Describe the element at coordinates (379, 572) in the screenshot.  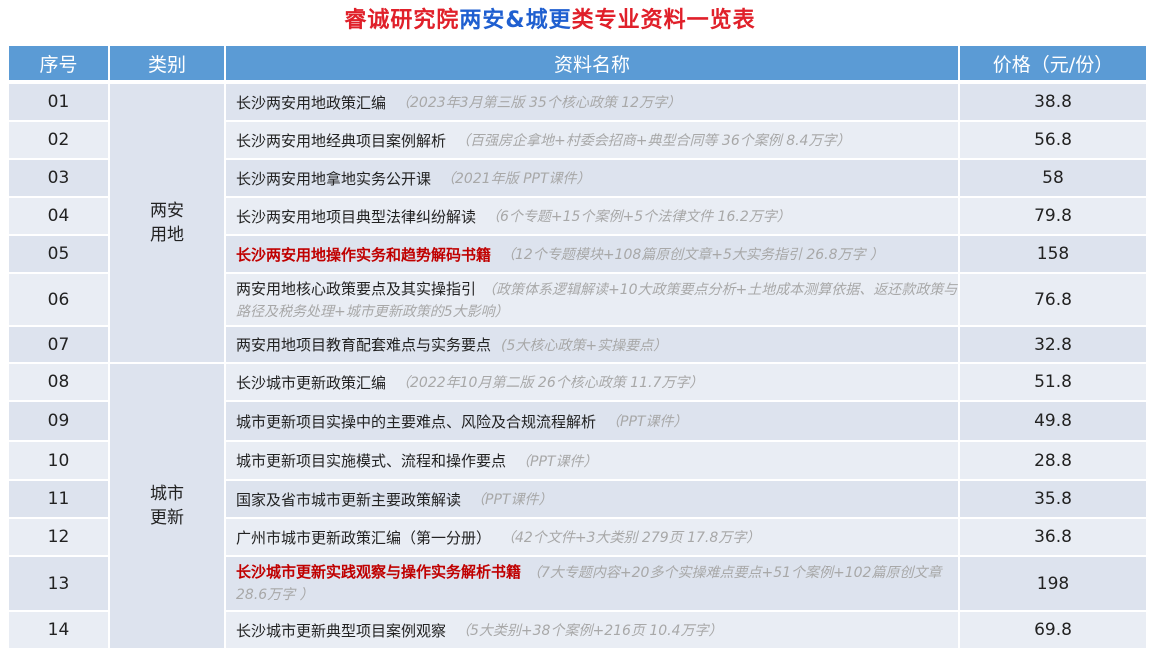
I see `material-title: 长沙城市更新实践观察与操作实务解析书籍` at that location.